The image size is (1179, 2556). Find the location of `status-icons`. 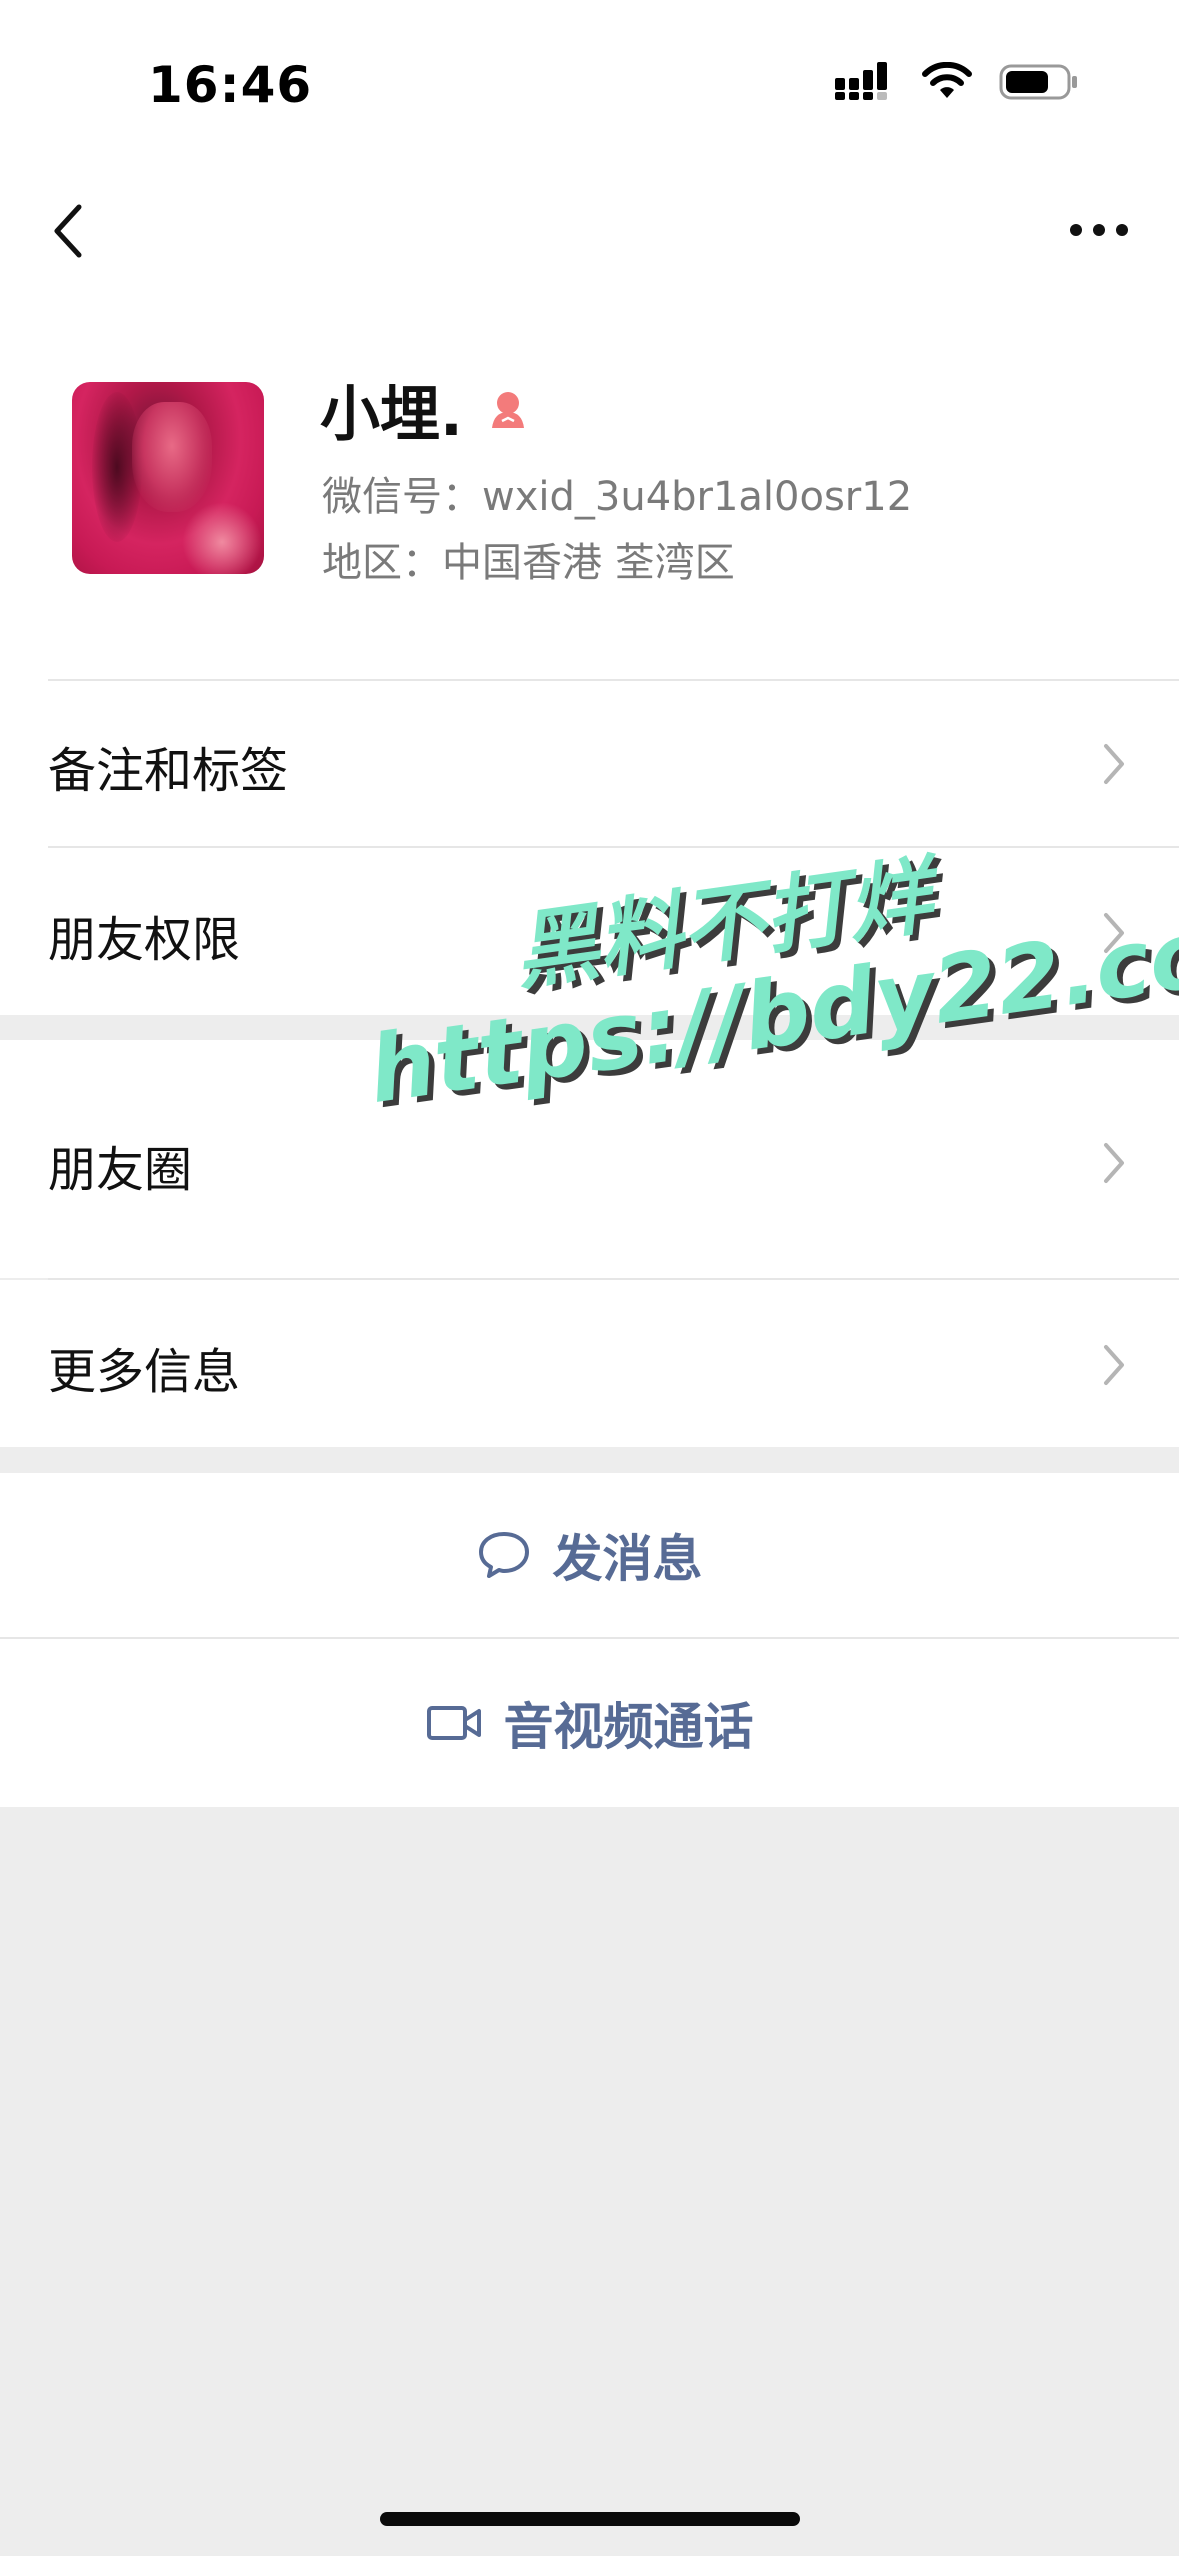

status-icons is located at coordinates (956, 82).